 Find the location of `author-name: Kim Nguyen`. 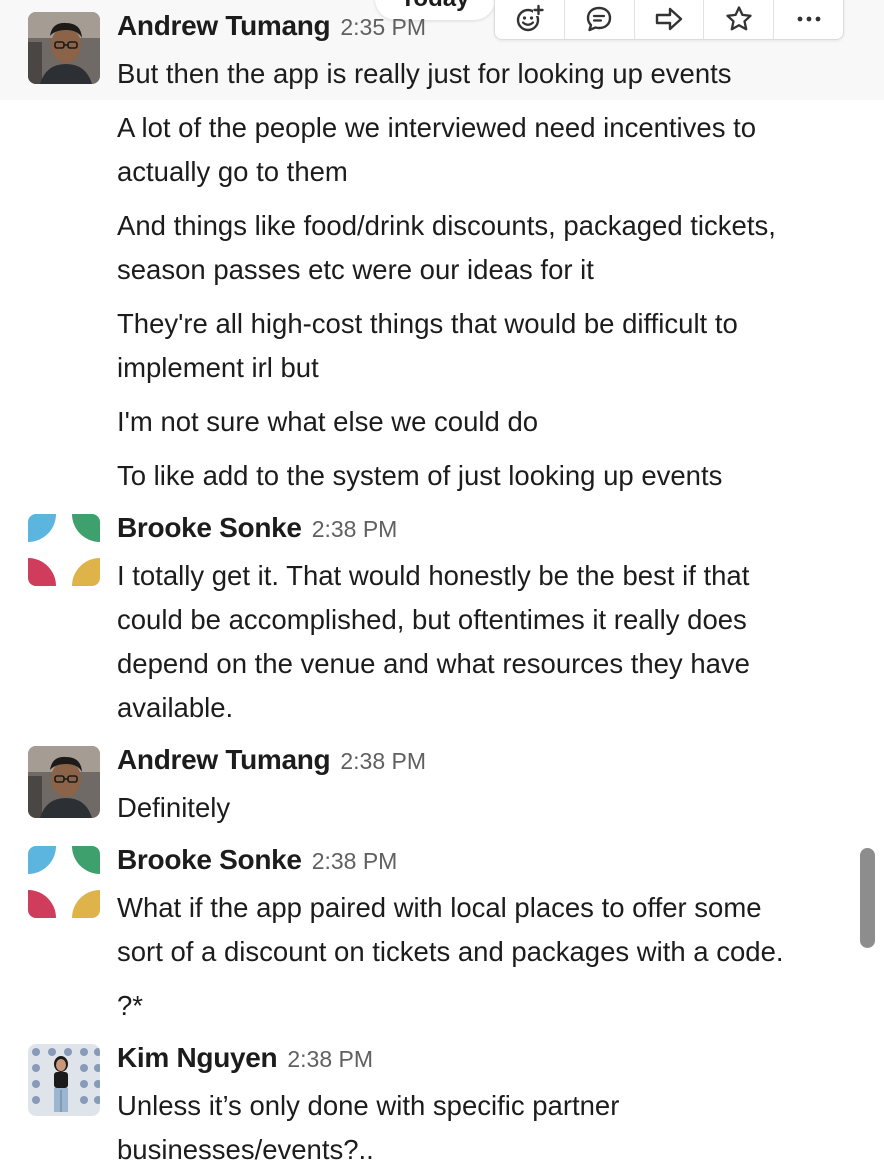

author-name: Kim Nguyen is located at coordinates (197, 1058).